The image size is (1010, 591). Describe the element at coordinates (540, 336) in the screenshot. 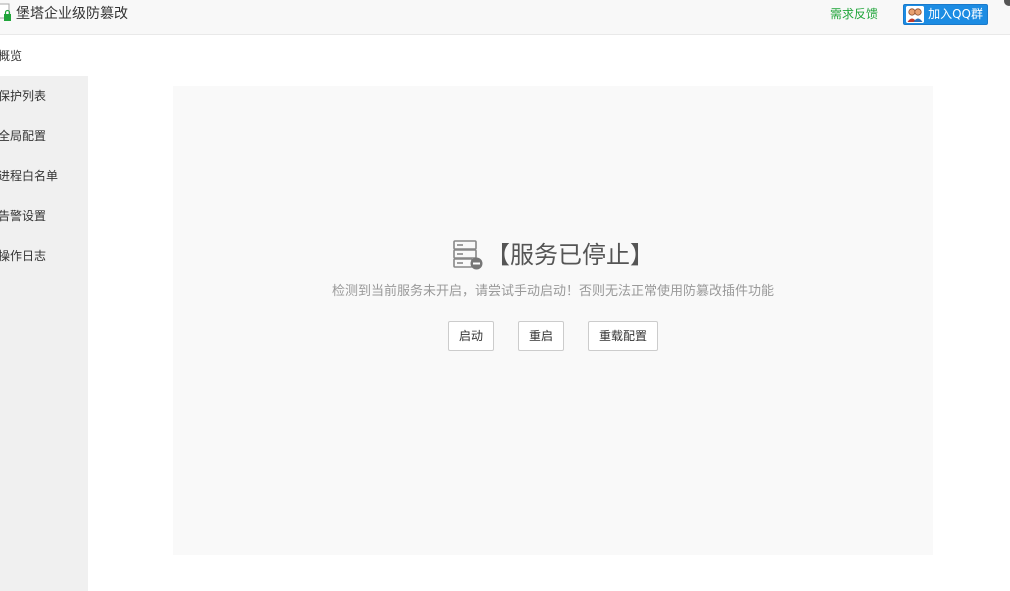

I see `restart-service-button: 重启` at that location.